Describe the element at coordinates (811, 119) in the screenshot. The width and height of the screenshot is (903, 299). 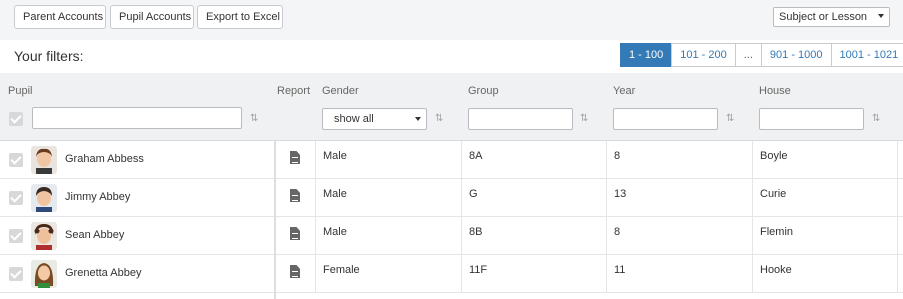
I see `house-filter-input` at that location.